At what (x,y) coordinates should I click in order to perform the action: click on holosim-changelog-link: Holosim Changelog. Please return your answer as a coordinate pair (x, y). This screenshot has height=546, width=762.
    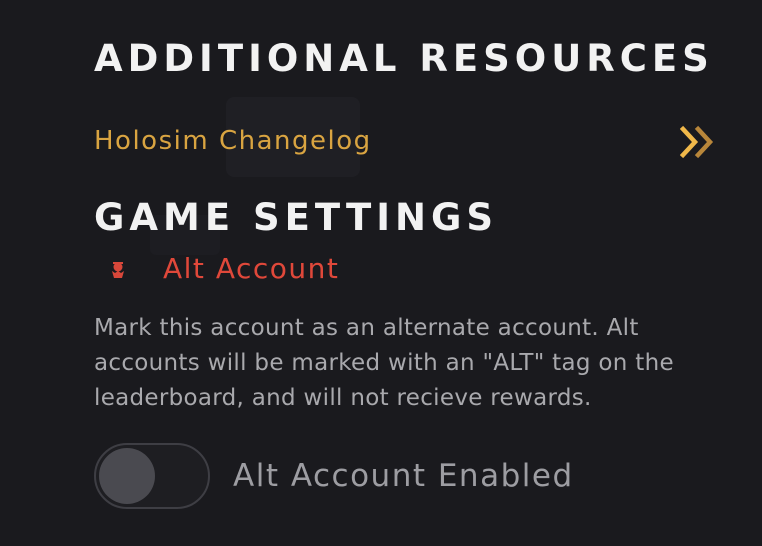
    Looking at the image, I should click on (407, 142).